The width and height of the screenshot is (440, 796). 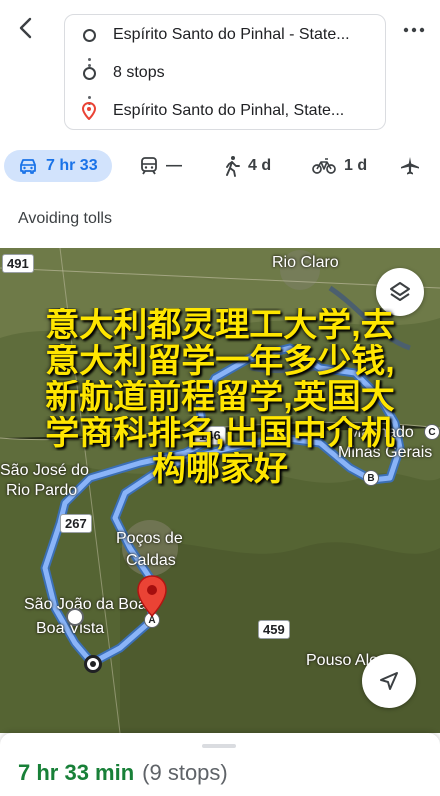 I want to click on origin-marker, so click(x=93, y=664).